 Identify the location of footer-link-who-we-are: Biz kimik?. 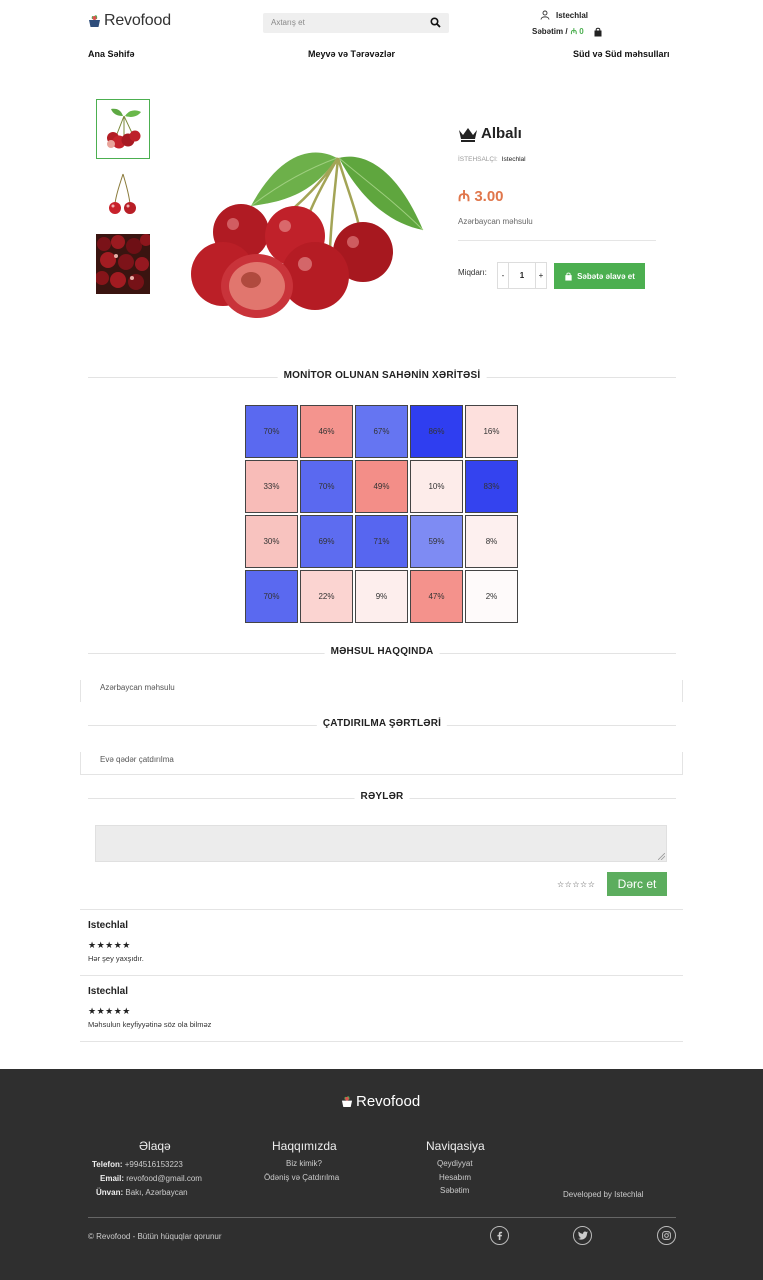
(304, 1163).